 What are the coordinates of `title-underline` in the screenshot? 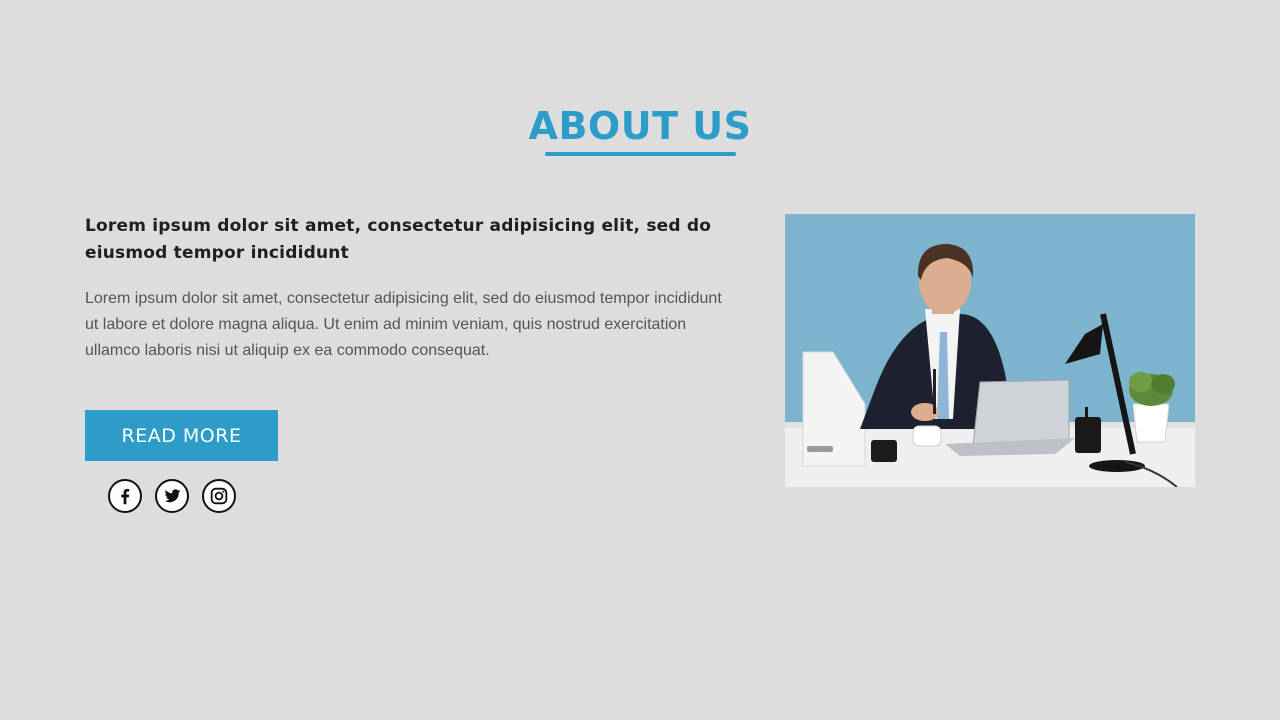 It's located at (640, 154).